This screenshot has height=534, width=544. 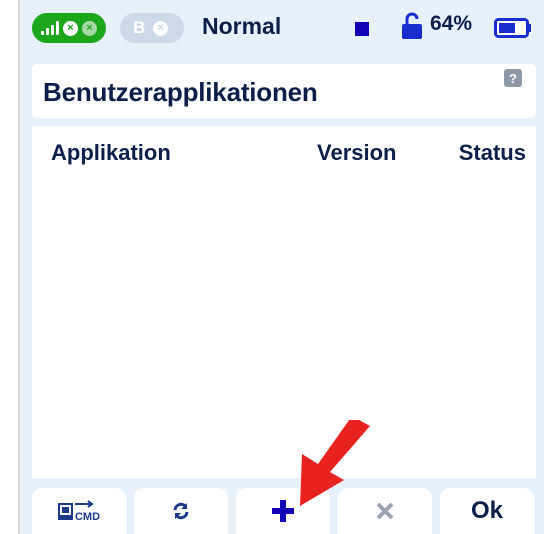 I want to click on help-icon: ?, so click(x=513, y=78).